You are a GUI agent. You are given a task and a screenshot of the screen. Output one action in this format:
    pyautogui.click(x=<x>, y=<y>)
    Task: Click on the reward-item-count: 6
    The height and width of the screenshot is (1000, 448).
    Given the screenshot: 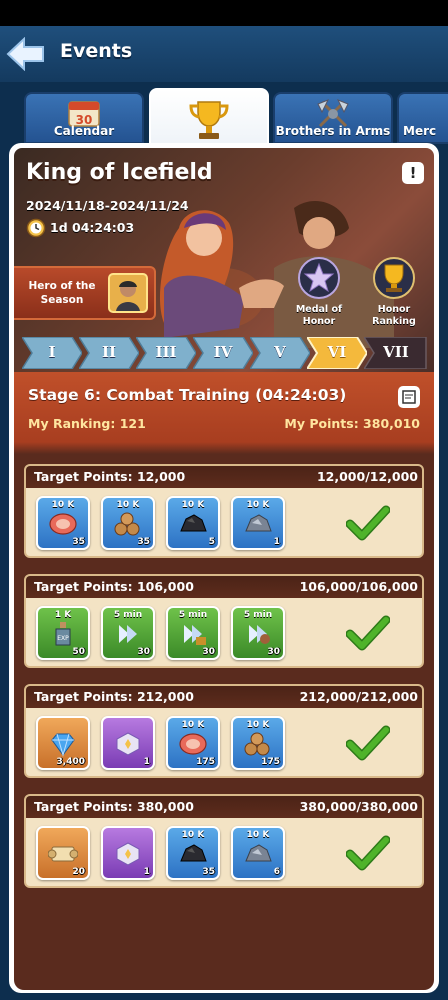 What is the action you would take?
    pyautogui.click(x=276, y=872)
    